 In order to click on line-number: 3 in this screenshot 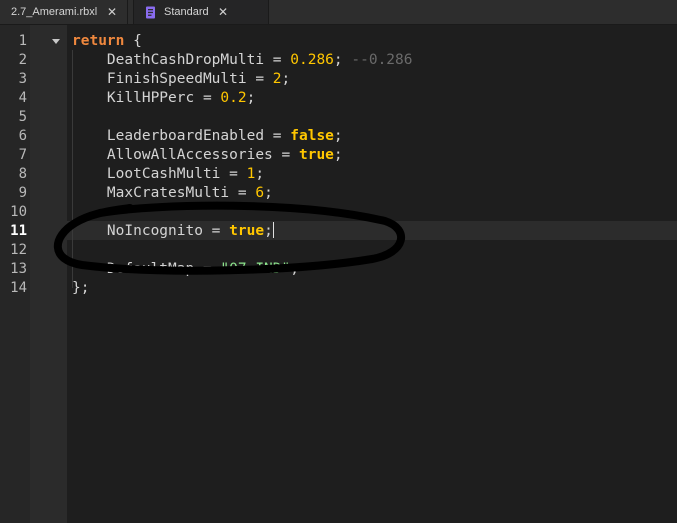, I will do `click(22, 79)`.